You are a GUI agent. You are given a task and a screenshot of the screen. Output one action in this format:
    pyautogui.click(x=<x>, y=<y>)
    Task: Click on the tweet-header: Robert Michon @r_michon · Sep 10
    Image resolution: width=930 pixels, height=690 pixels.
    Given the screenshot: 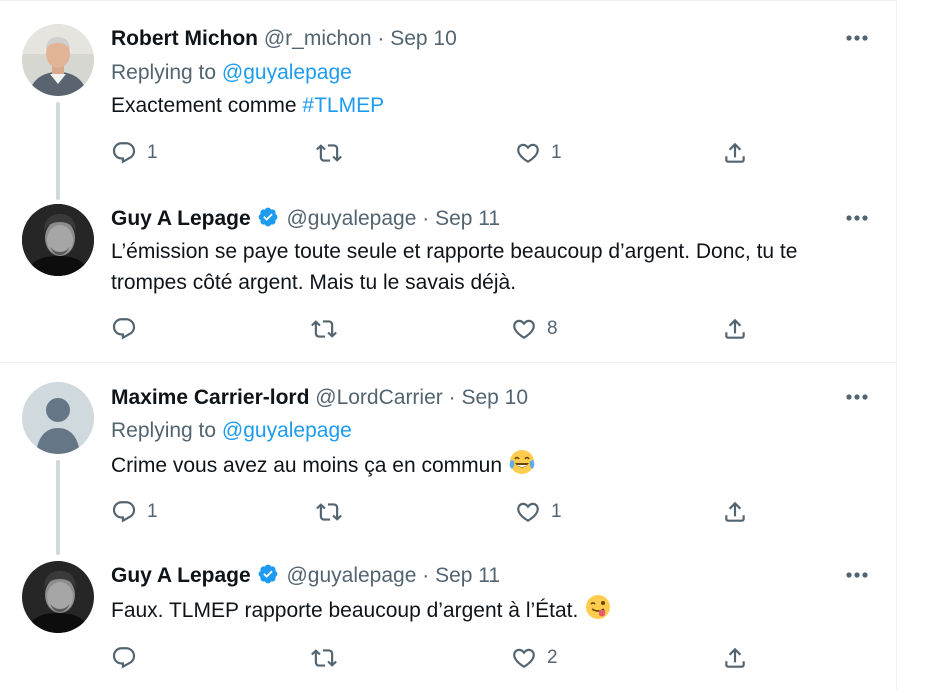 What is the action you would take?
    pyautogui.click(x=284, y=39)
    